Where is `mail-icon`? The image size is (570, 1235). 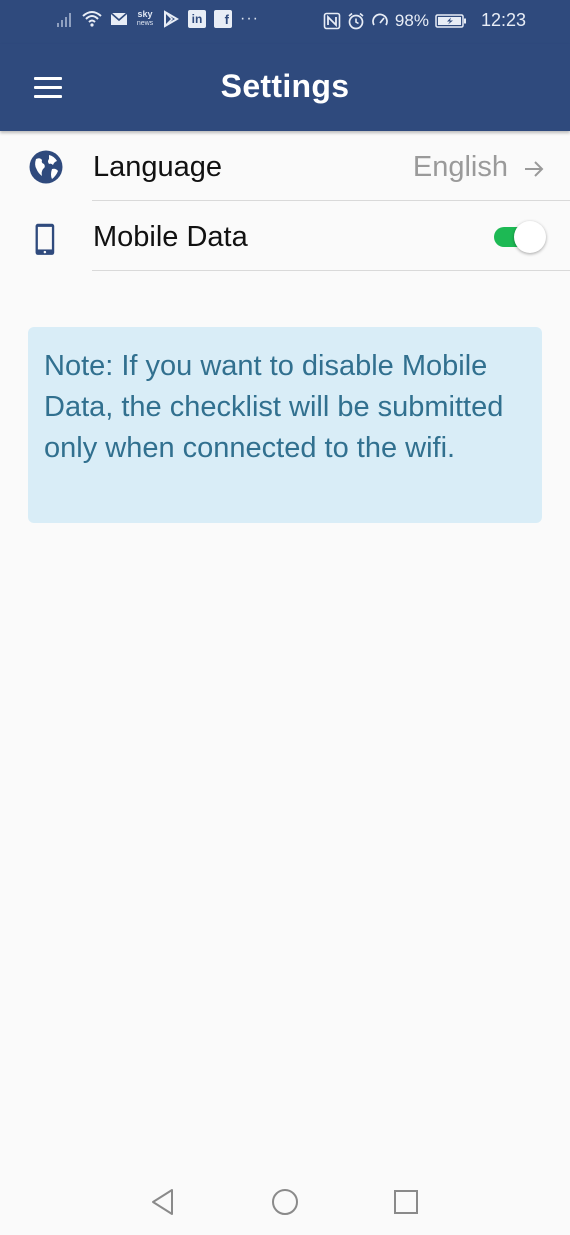 mail-icon is located at coordinates (119, 18).